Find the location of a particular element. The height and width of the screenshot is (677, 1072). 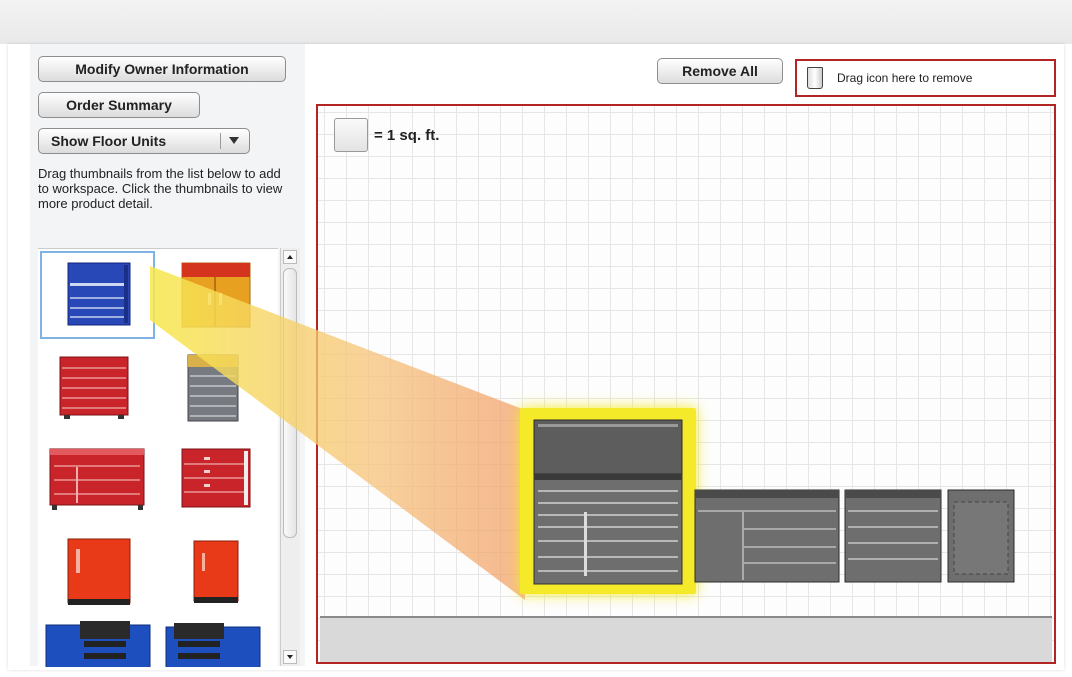

remove-all-button: Remove All is located at coordinates (720, 71).